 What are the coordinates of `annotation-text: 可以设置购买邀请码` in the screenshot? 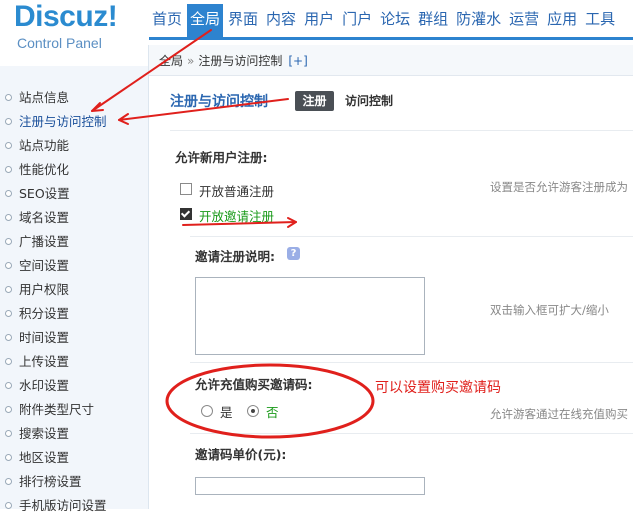 It's located at (438, 388).